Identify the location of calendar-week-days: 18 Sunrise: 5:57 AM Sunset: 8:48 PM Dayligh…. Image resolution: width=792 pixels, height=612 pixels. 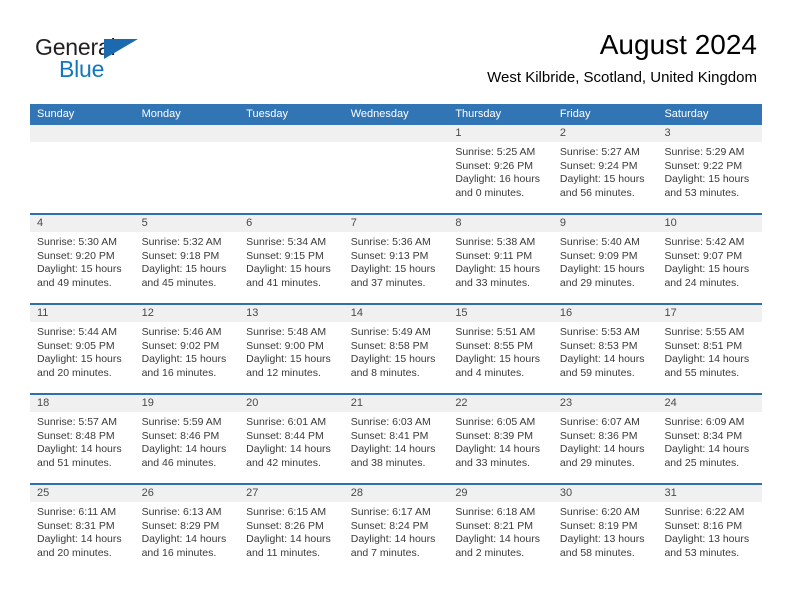
(396, 439).